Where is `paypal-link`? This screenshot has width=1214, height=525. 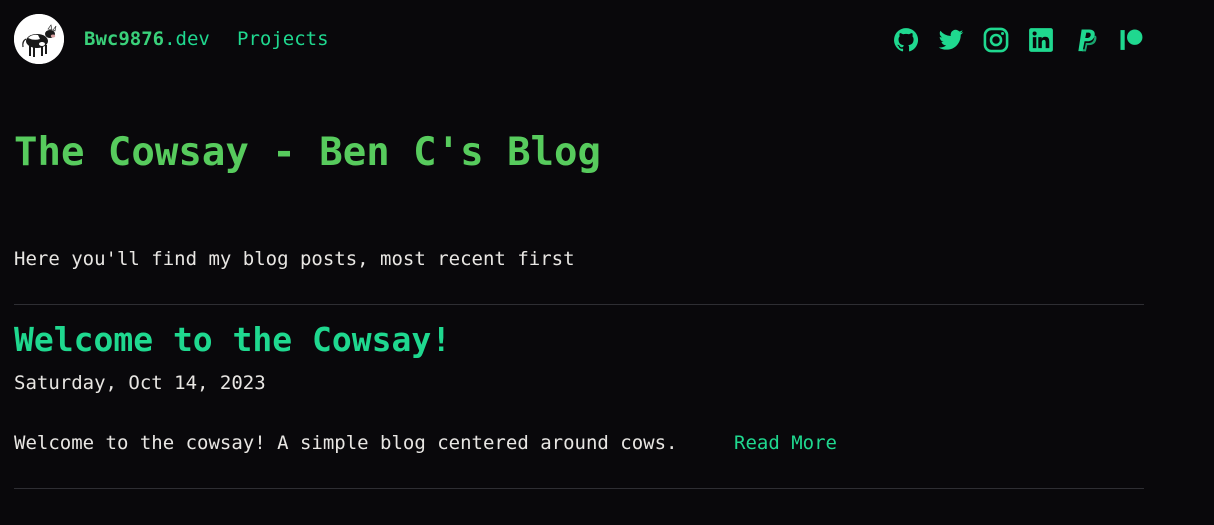 paypal-link is located at coordinates (1087, 40).